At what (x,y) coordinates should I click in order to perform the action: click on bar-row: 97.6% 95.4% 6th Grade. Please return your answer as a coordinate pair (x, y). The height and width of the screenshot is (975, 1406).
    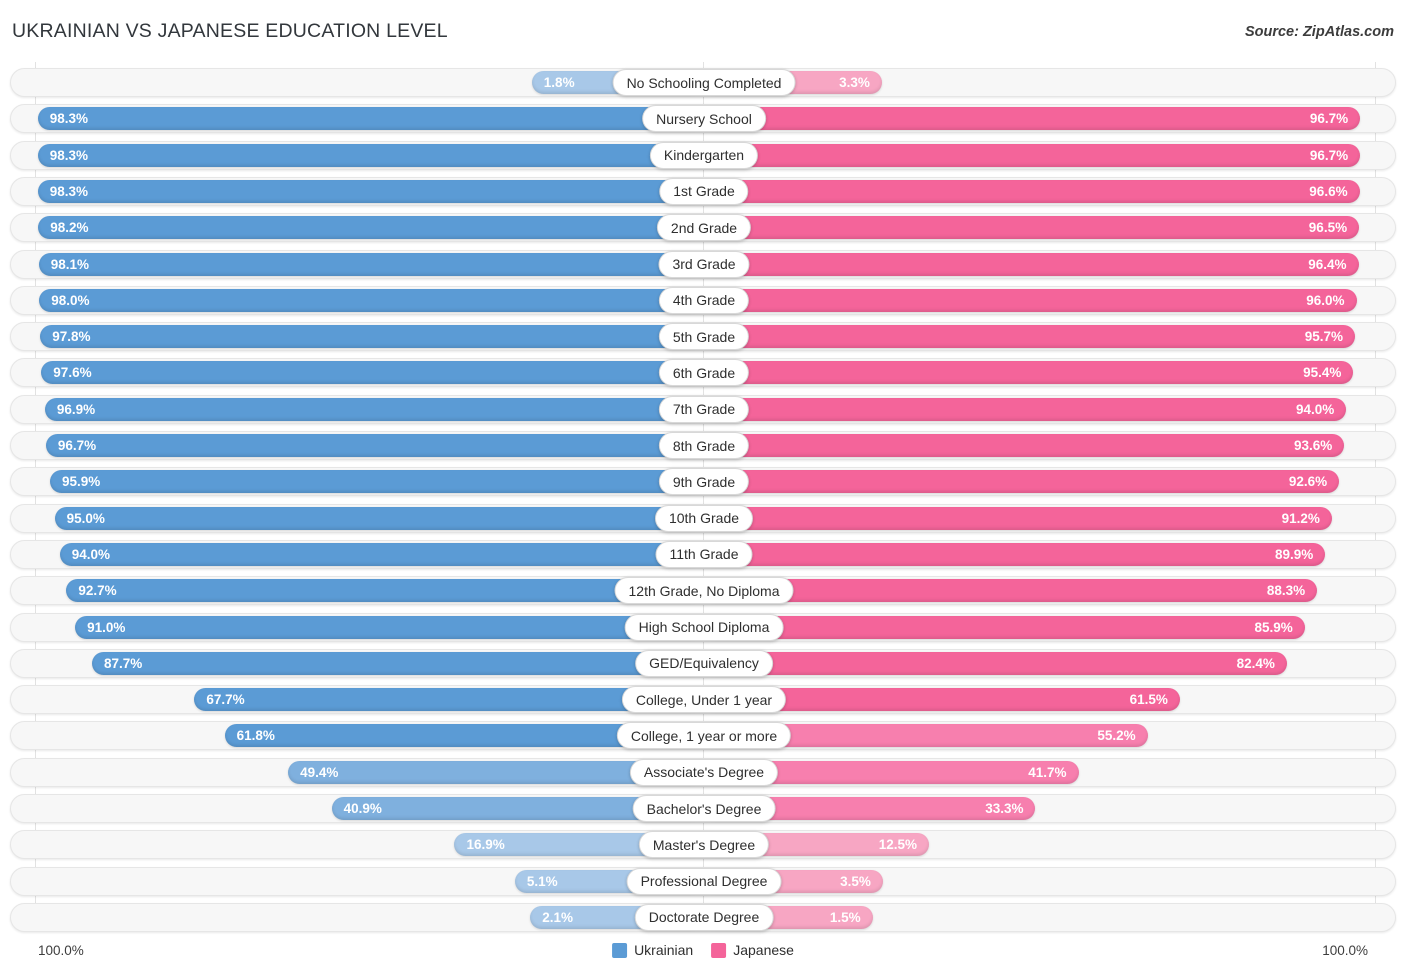
    Looking at the image, I should click on (703, 373).